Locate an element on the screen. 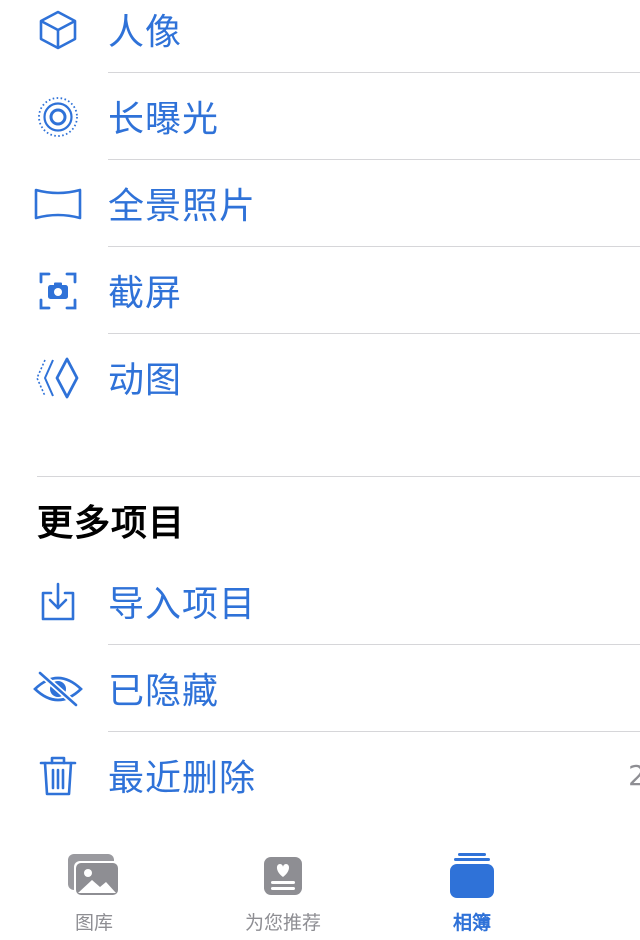  panorama-icon is located at coordinates (58, 204).